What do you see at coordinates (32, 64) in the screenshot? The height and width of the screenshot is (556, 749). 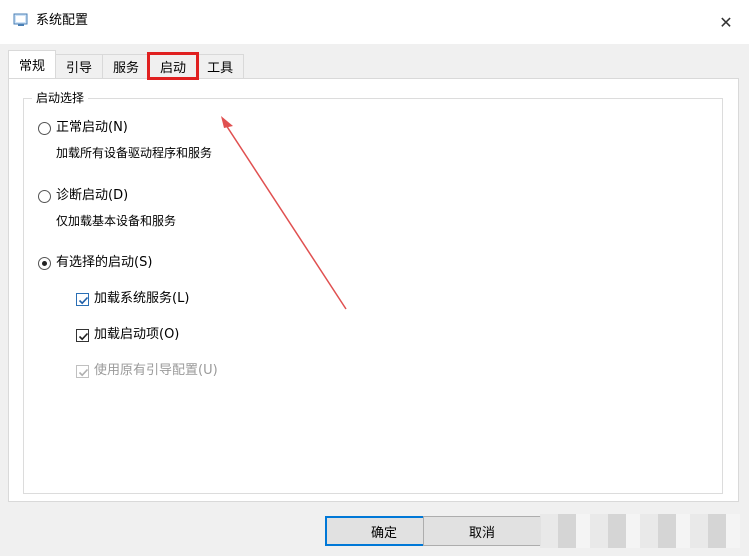 I see `tab-general: 常规` at bounding box center [32, 64].